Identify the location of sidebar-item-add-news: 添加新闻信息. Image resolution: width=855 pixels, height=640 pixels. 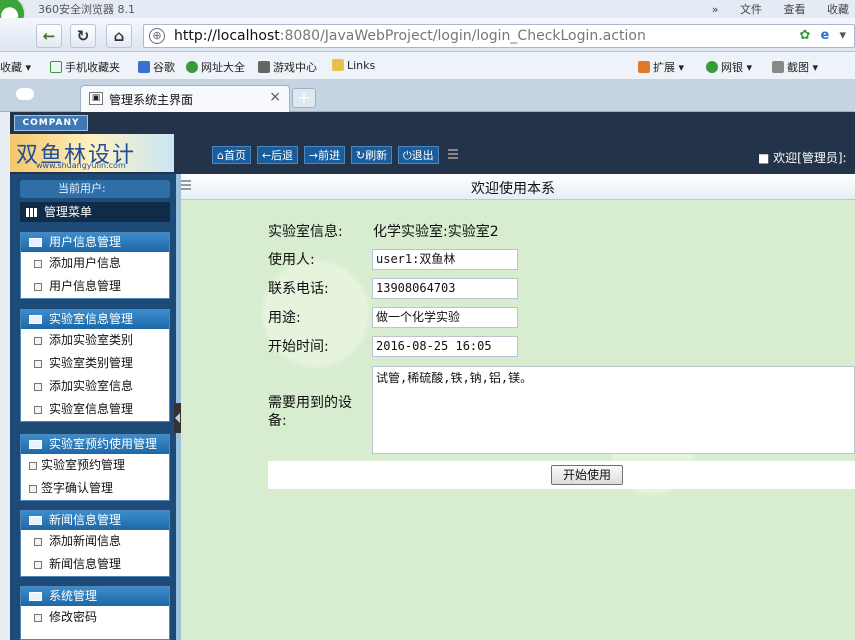
(95, 541).